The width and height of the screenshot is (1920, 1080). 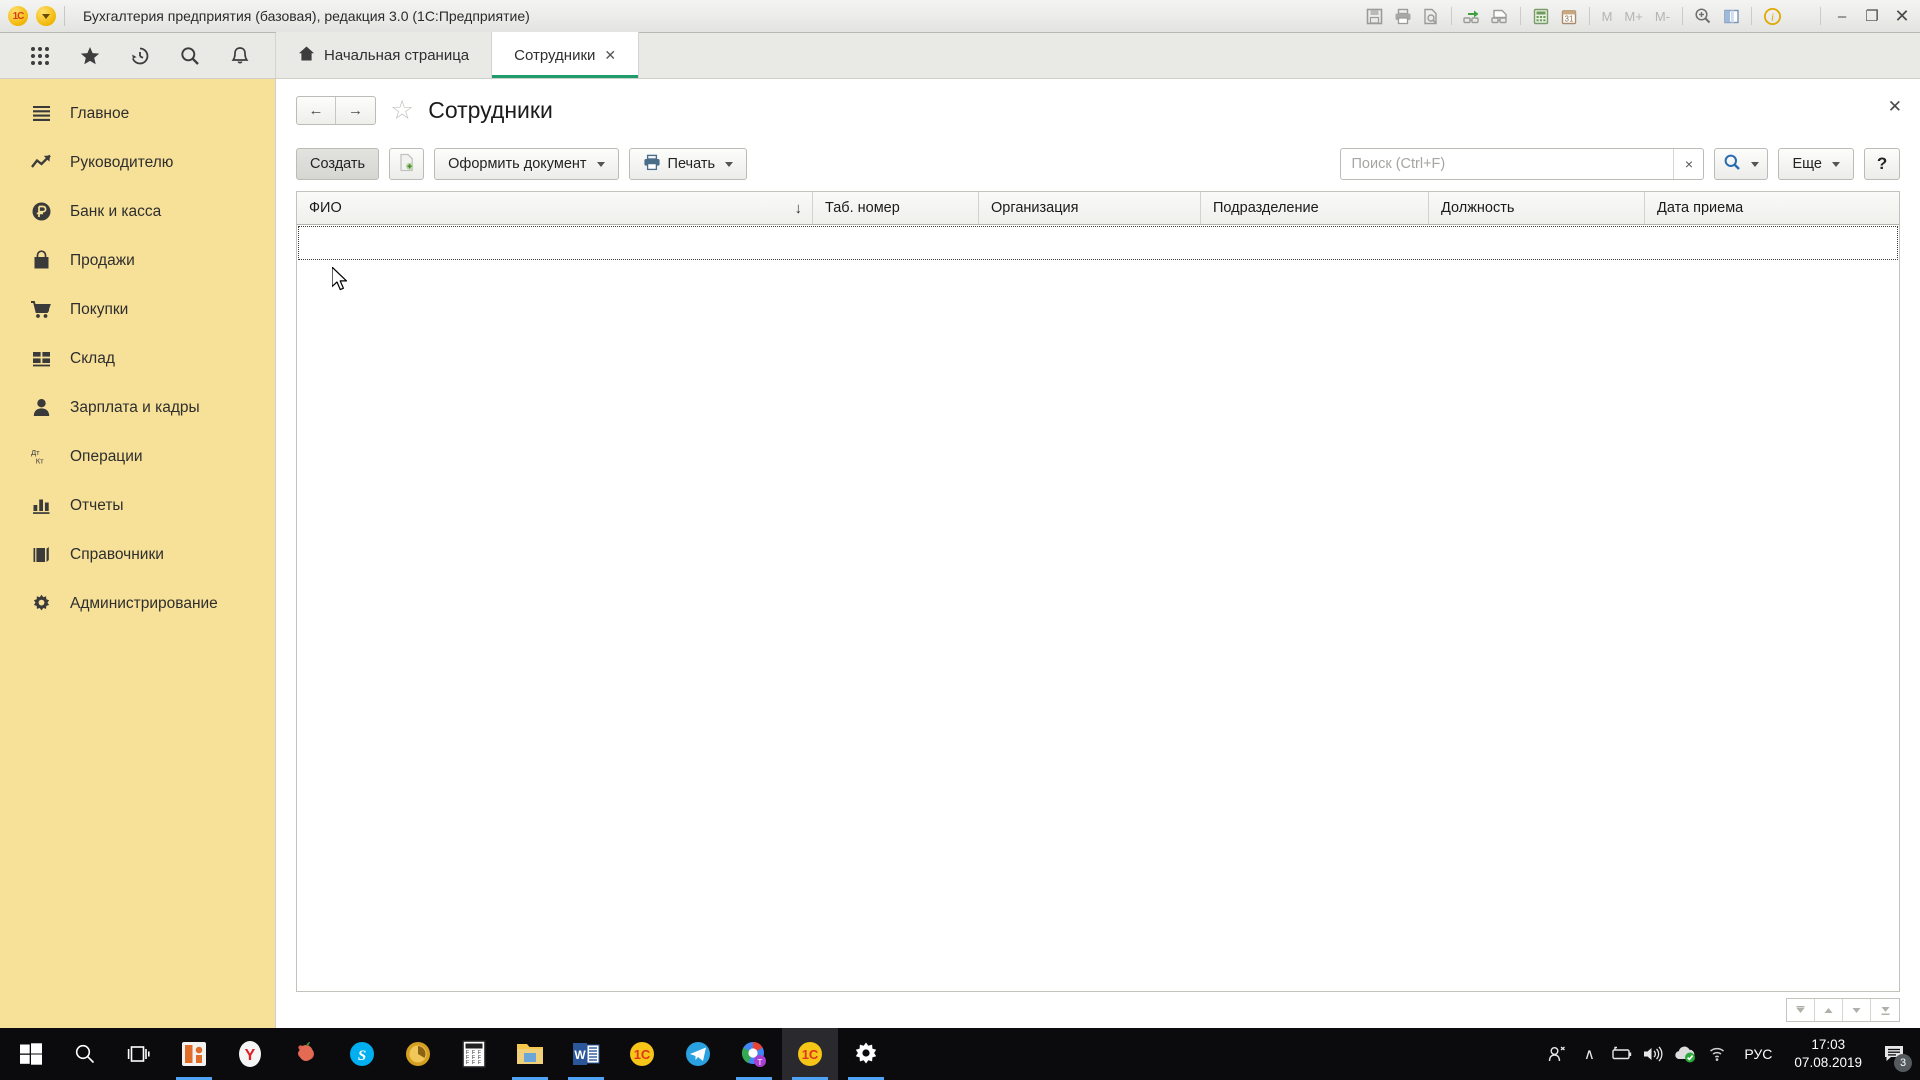 I want to click on next-row-button, so click(x=1857, y=1010).